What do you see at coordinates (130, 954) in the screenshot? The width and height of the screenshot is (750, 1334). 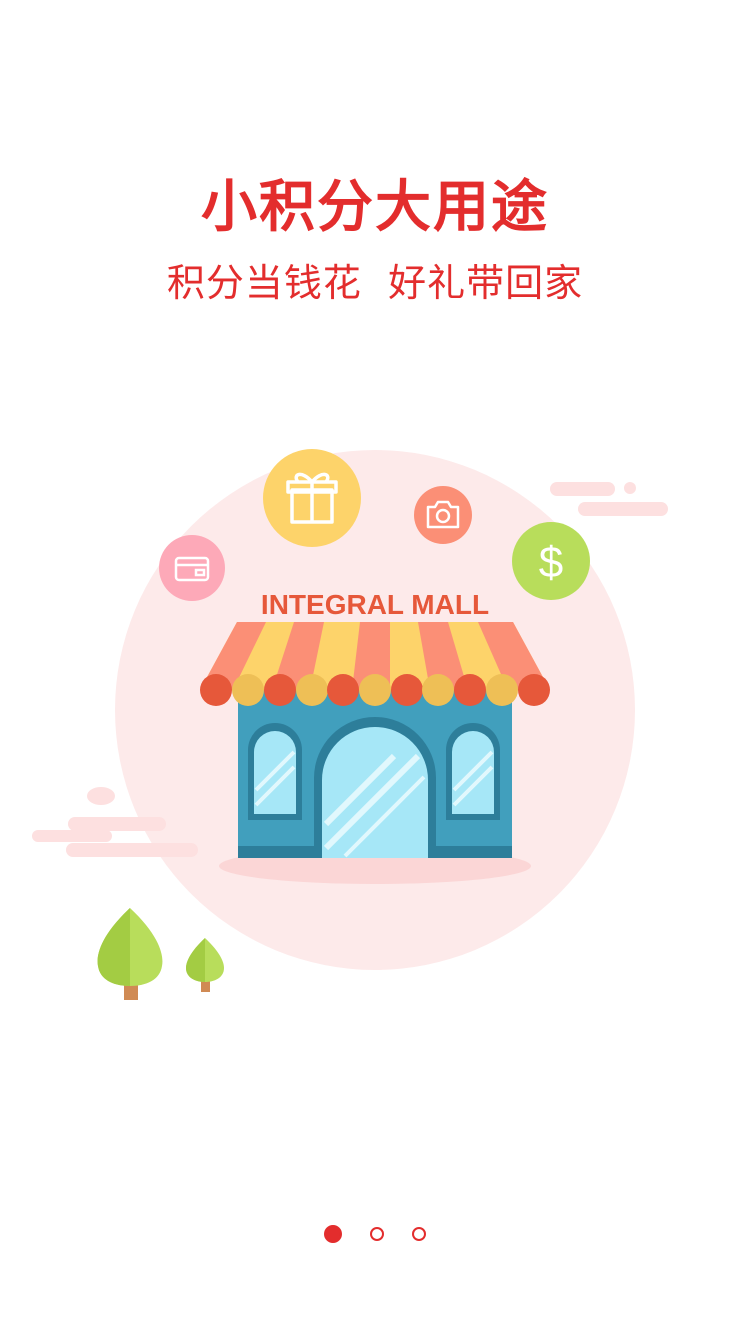 I see `tree-large` at bounding box center [130, 954].